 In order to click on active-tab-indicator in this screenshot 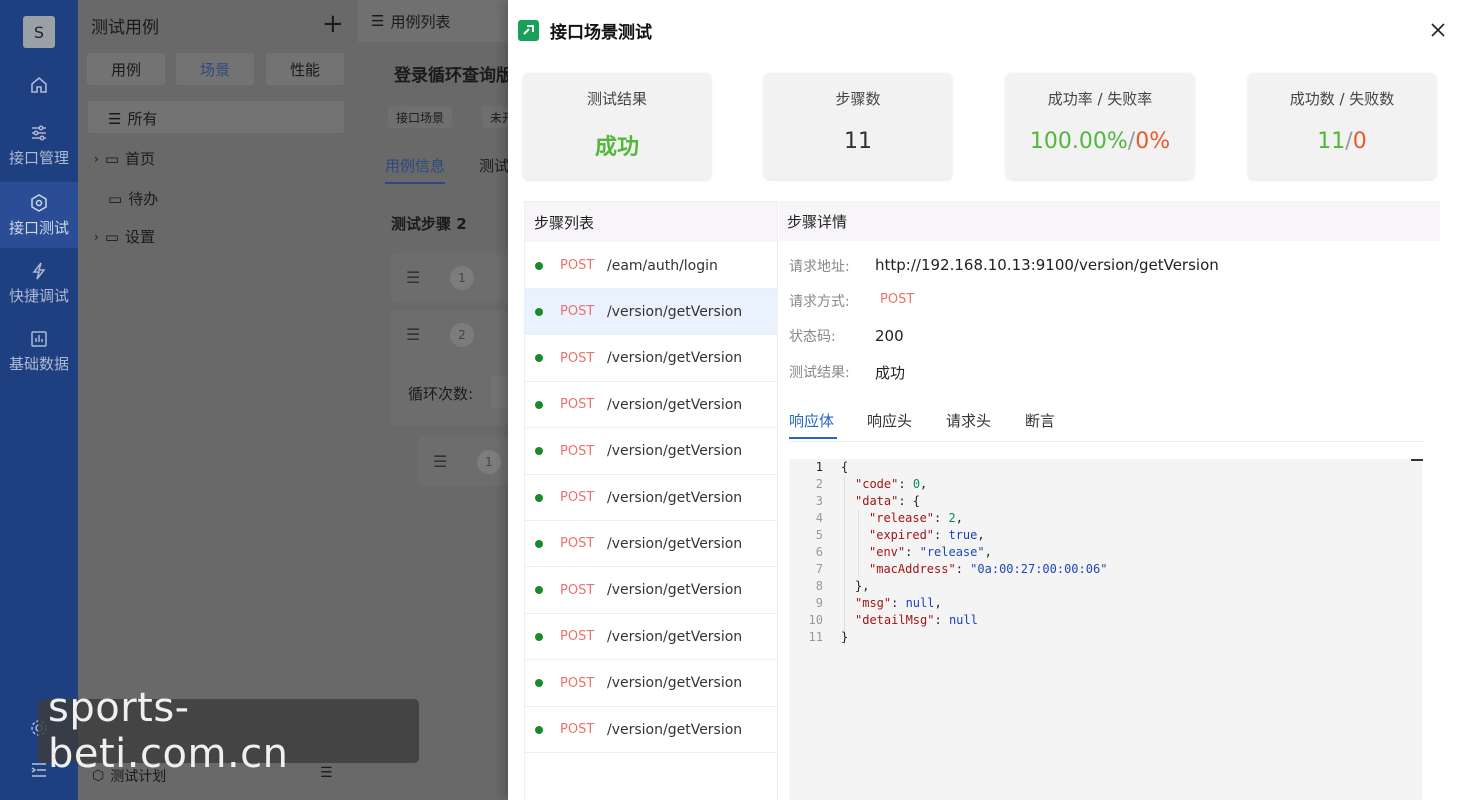, I will do `click(813, 438)`.